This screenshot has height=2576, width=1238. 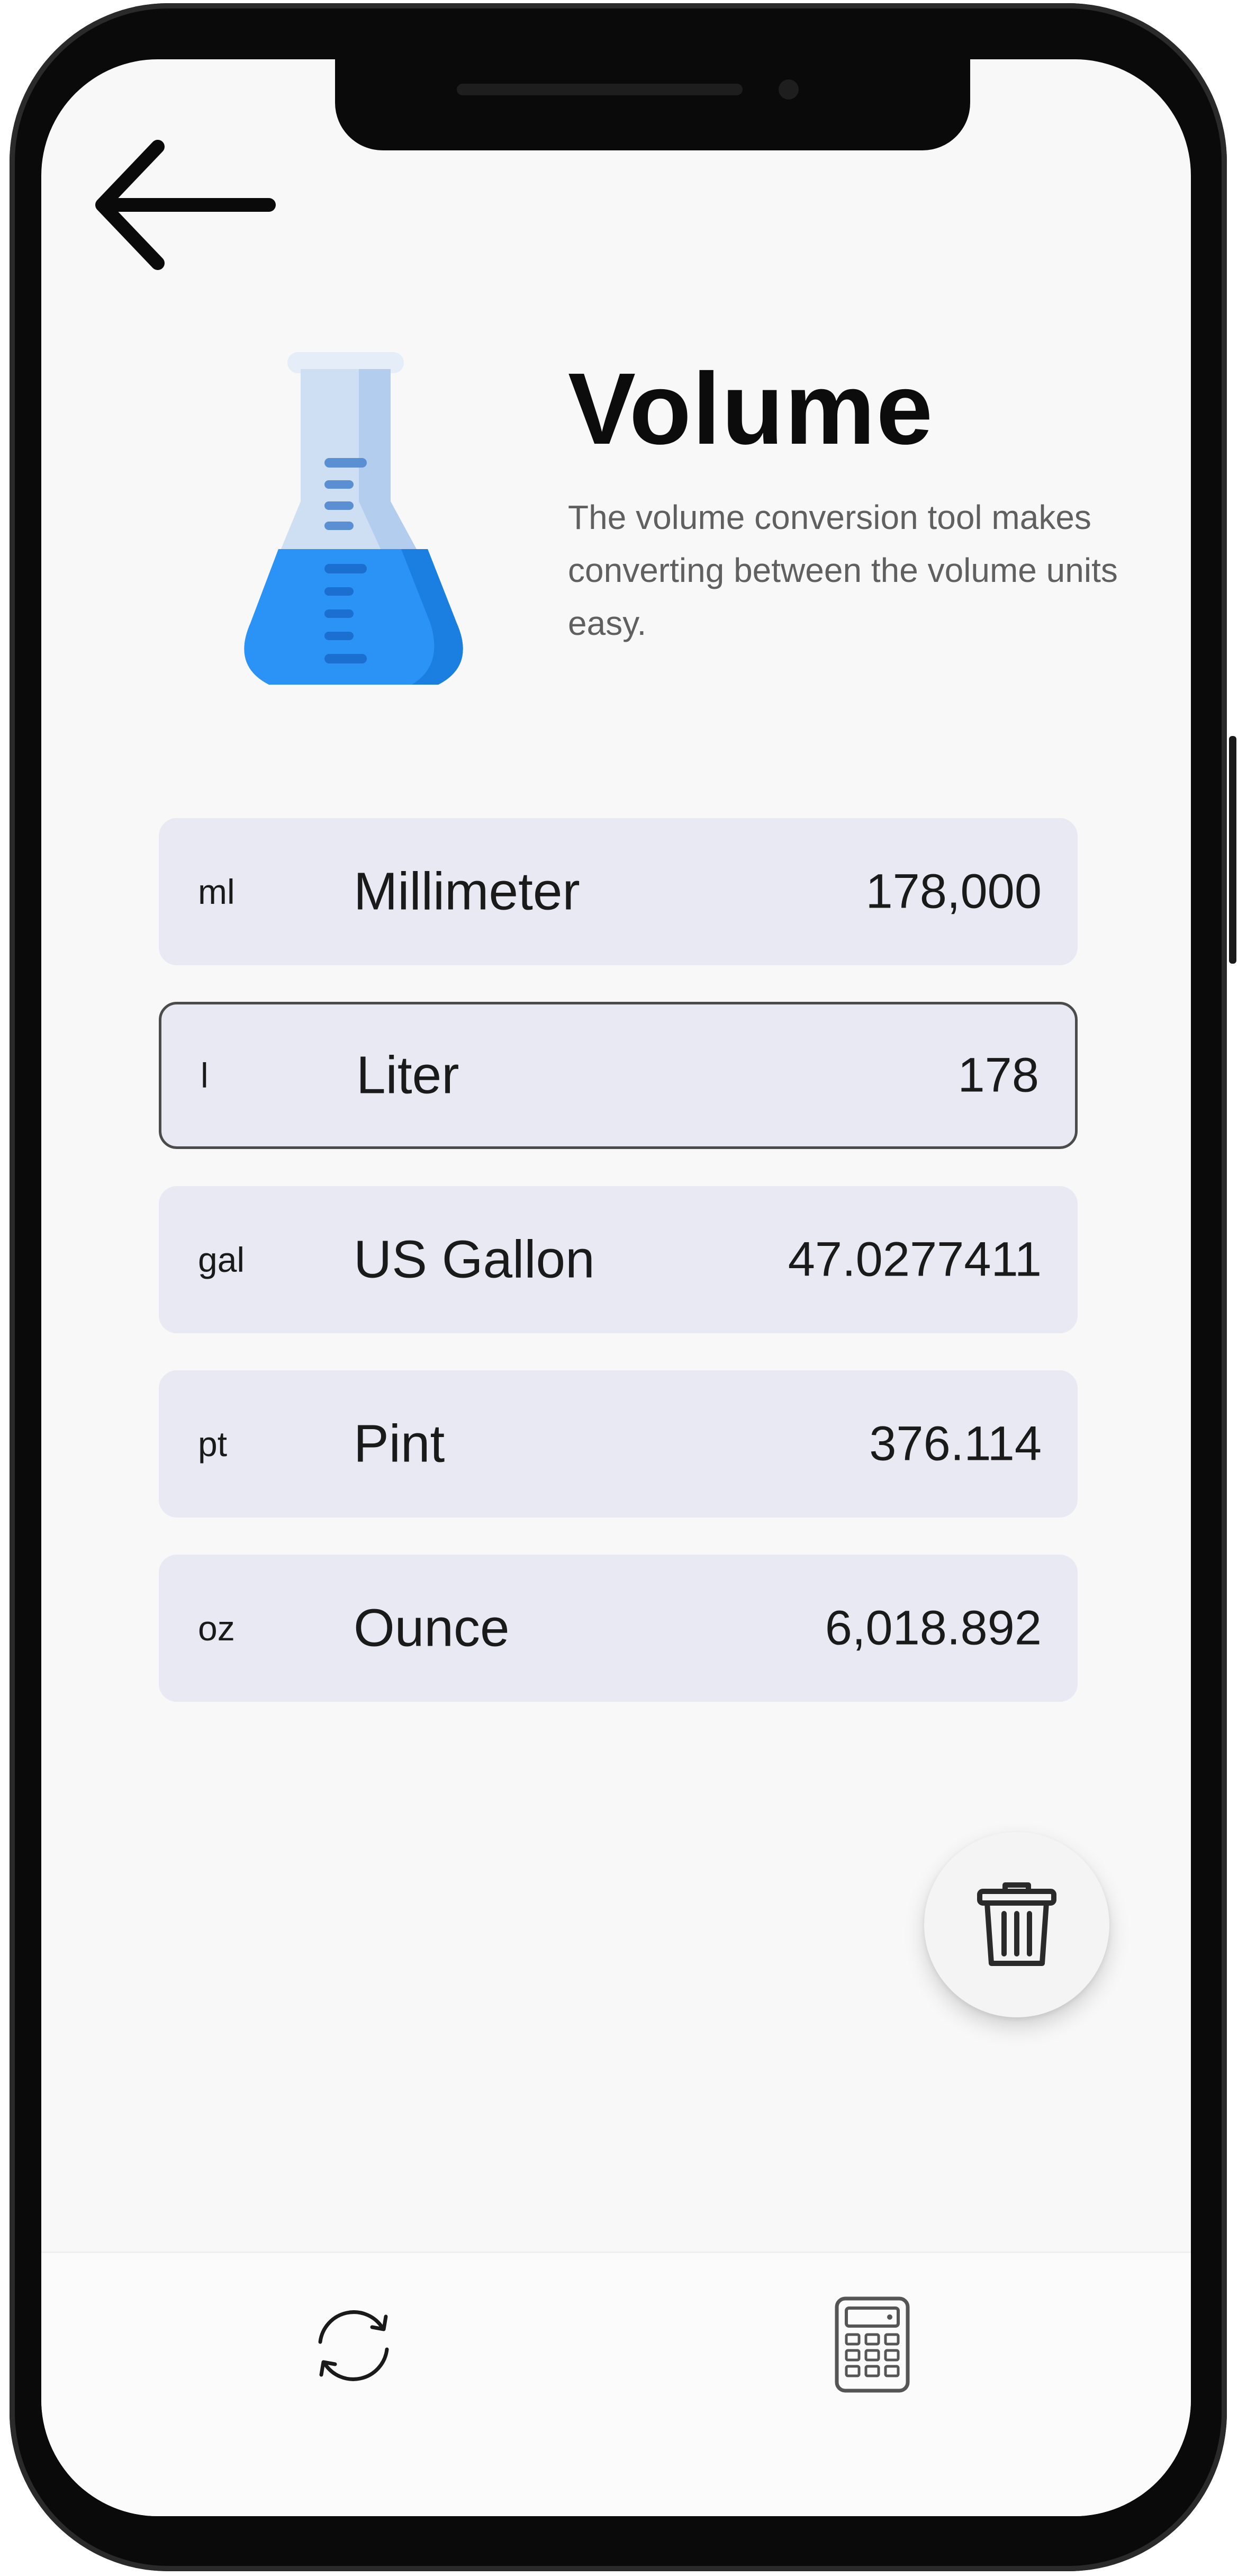 What do you see at coordinates (216, 891) in the screenshot?
I see `unit-abbreviation: ml` at bounding box center [216, 891].